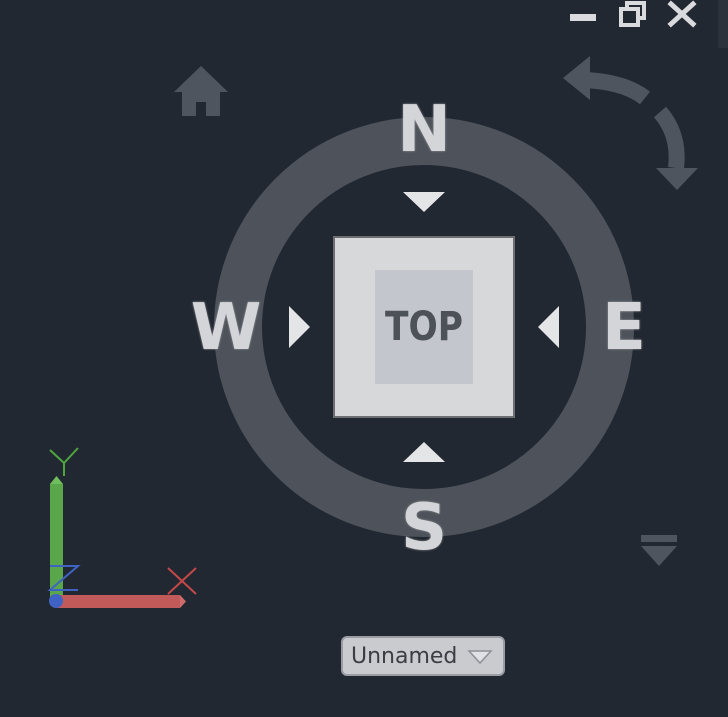  What do you see at coordinates (424, 452) in the screenshot?
I see `view-rotate-south-arrow` at bounding box center [424, 452].